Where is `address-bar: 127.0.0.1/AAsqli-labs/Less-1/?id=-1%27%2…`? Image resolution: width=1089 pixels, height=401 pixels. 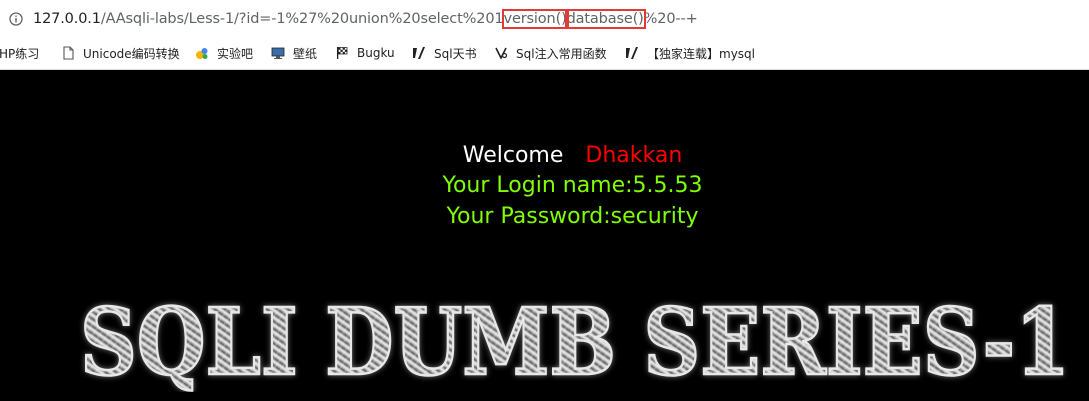
address-bar: 127.0.0.1/AAsqli-labs/Less-1/?id=-1%27%2… is located at coordinates (544, 19).